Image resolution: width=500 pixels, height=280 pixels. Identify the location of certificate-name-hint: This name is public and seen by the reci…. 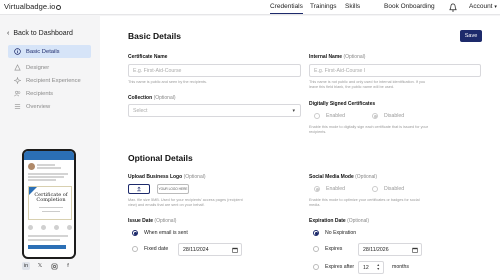
(167, 82).